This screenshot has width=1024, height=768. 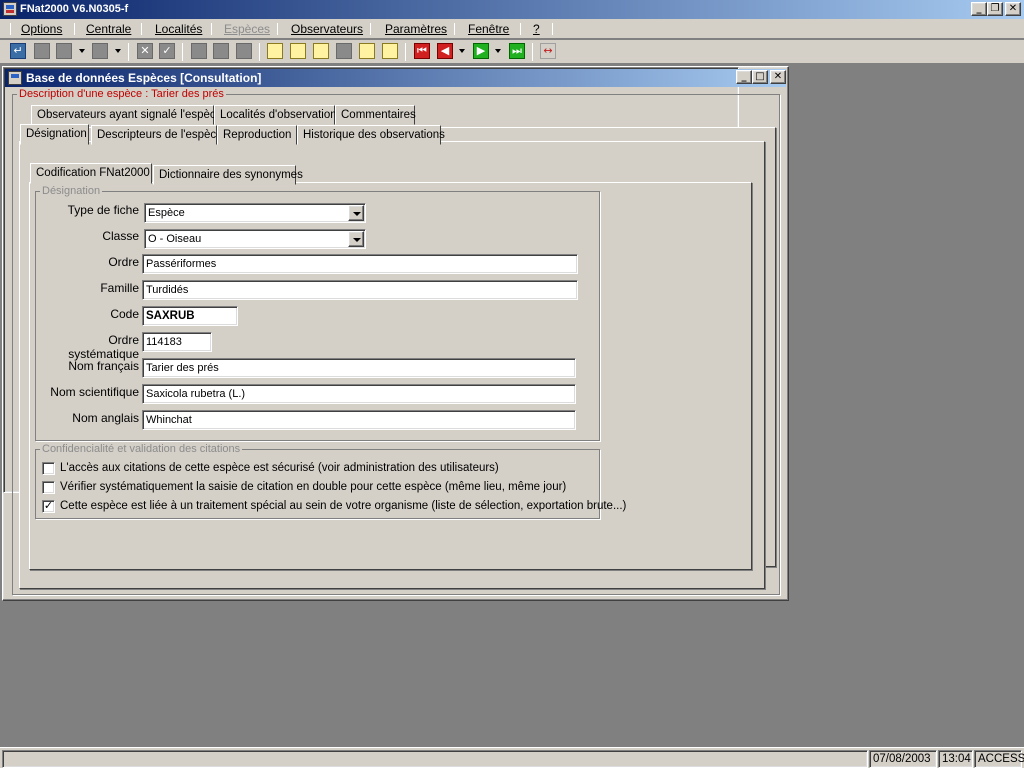 What do you see at coordinates (955, 759) in the screenshot?
I see `status-time: 13:04` at bounding box center [955, 759].